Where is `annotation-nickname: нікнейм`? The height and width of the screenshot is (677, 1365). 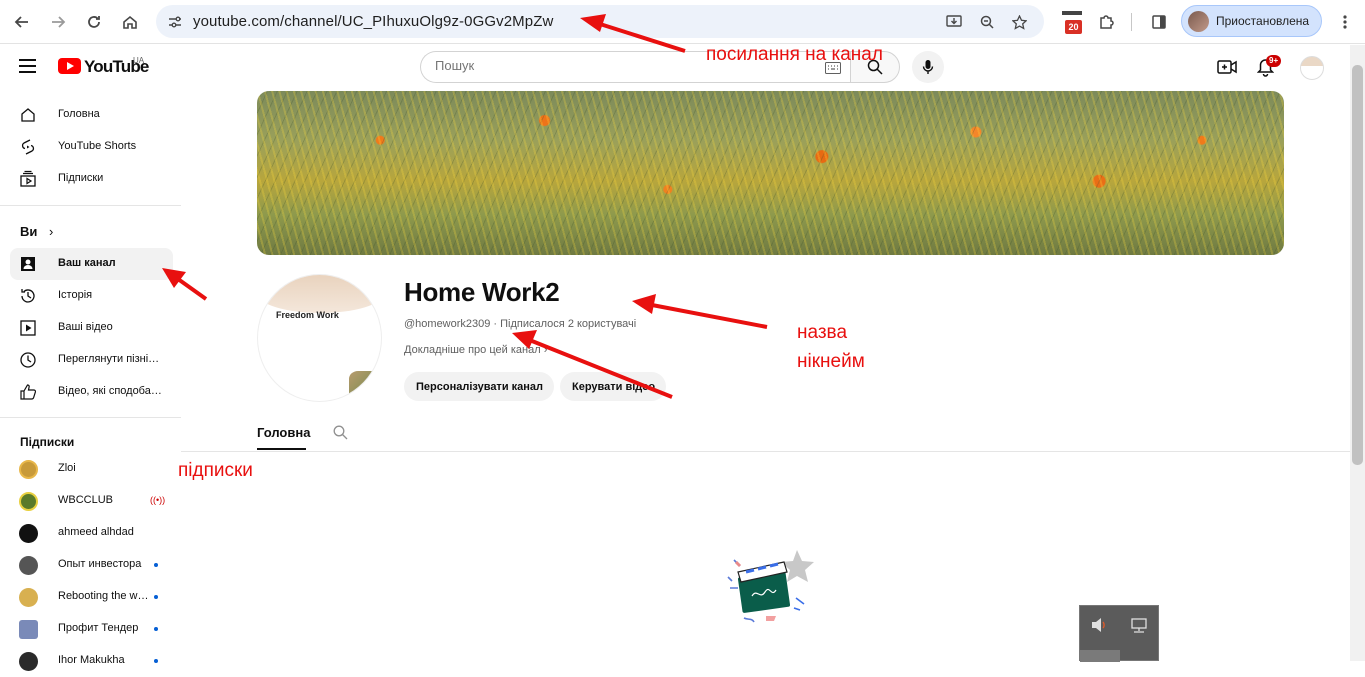 annotation-nickname: нікнейм is located at coordinates (831, 361).